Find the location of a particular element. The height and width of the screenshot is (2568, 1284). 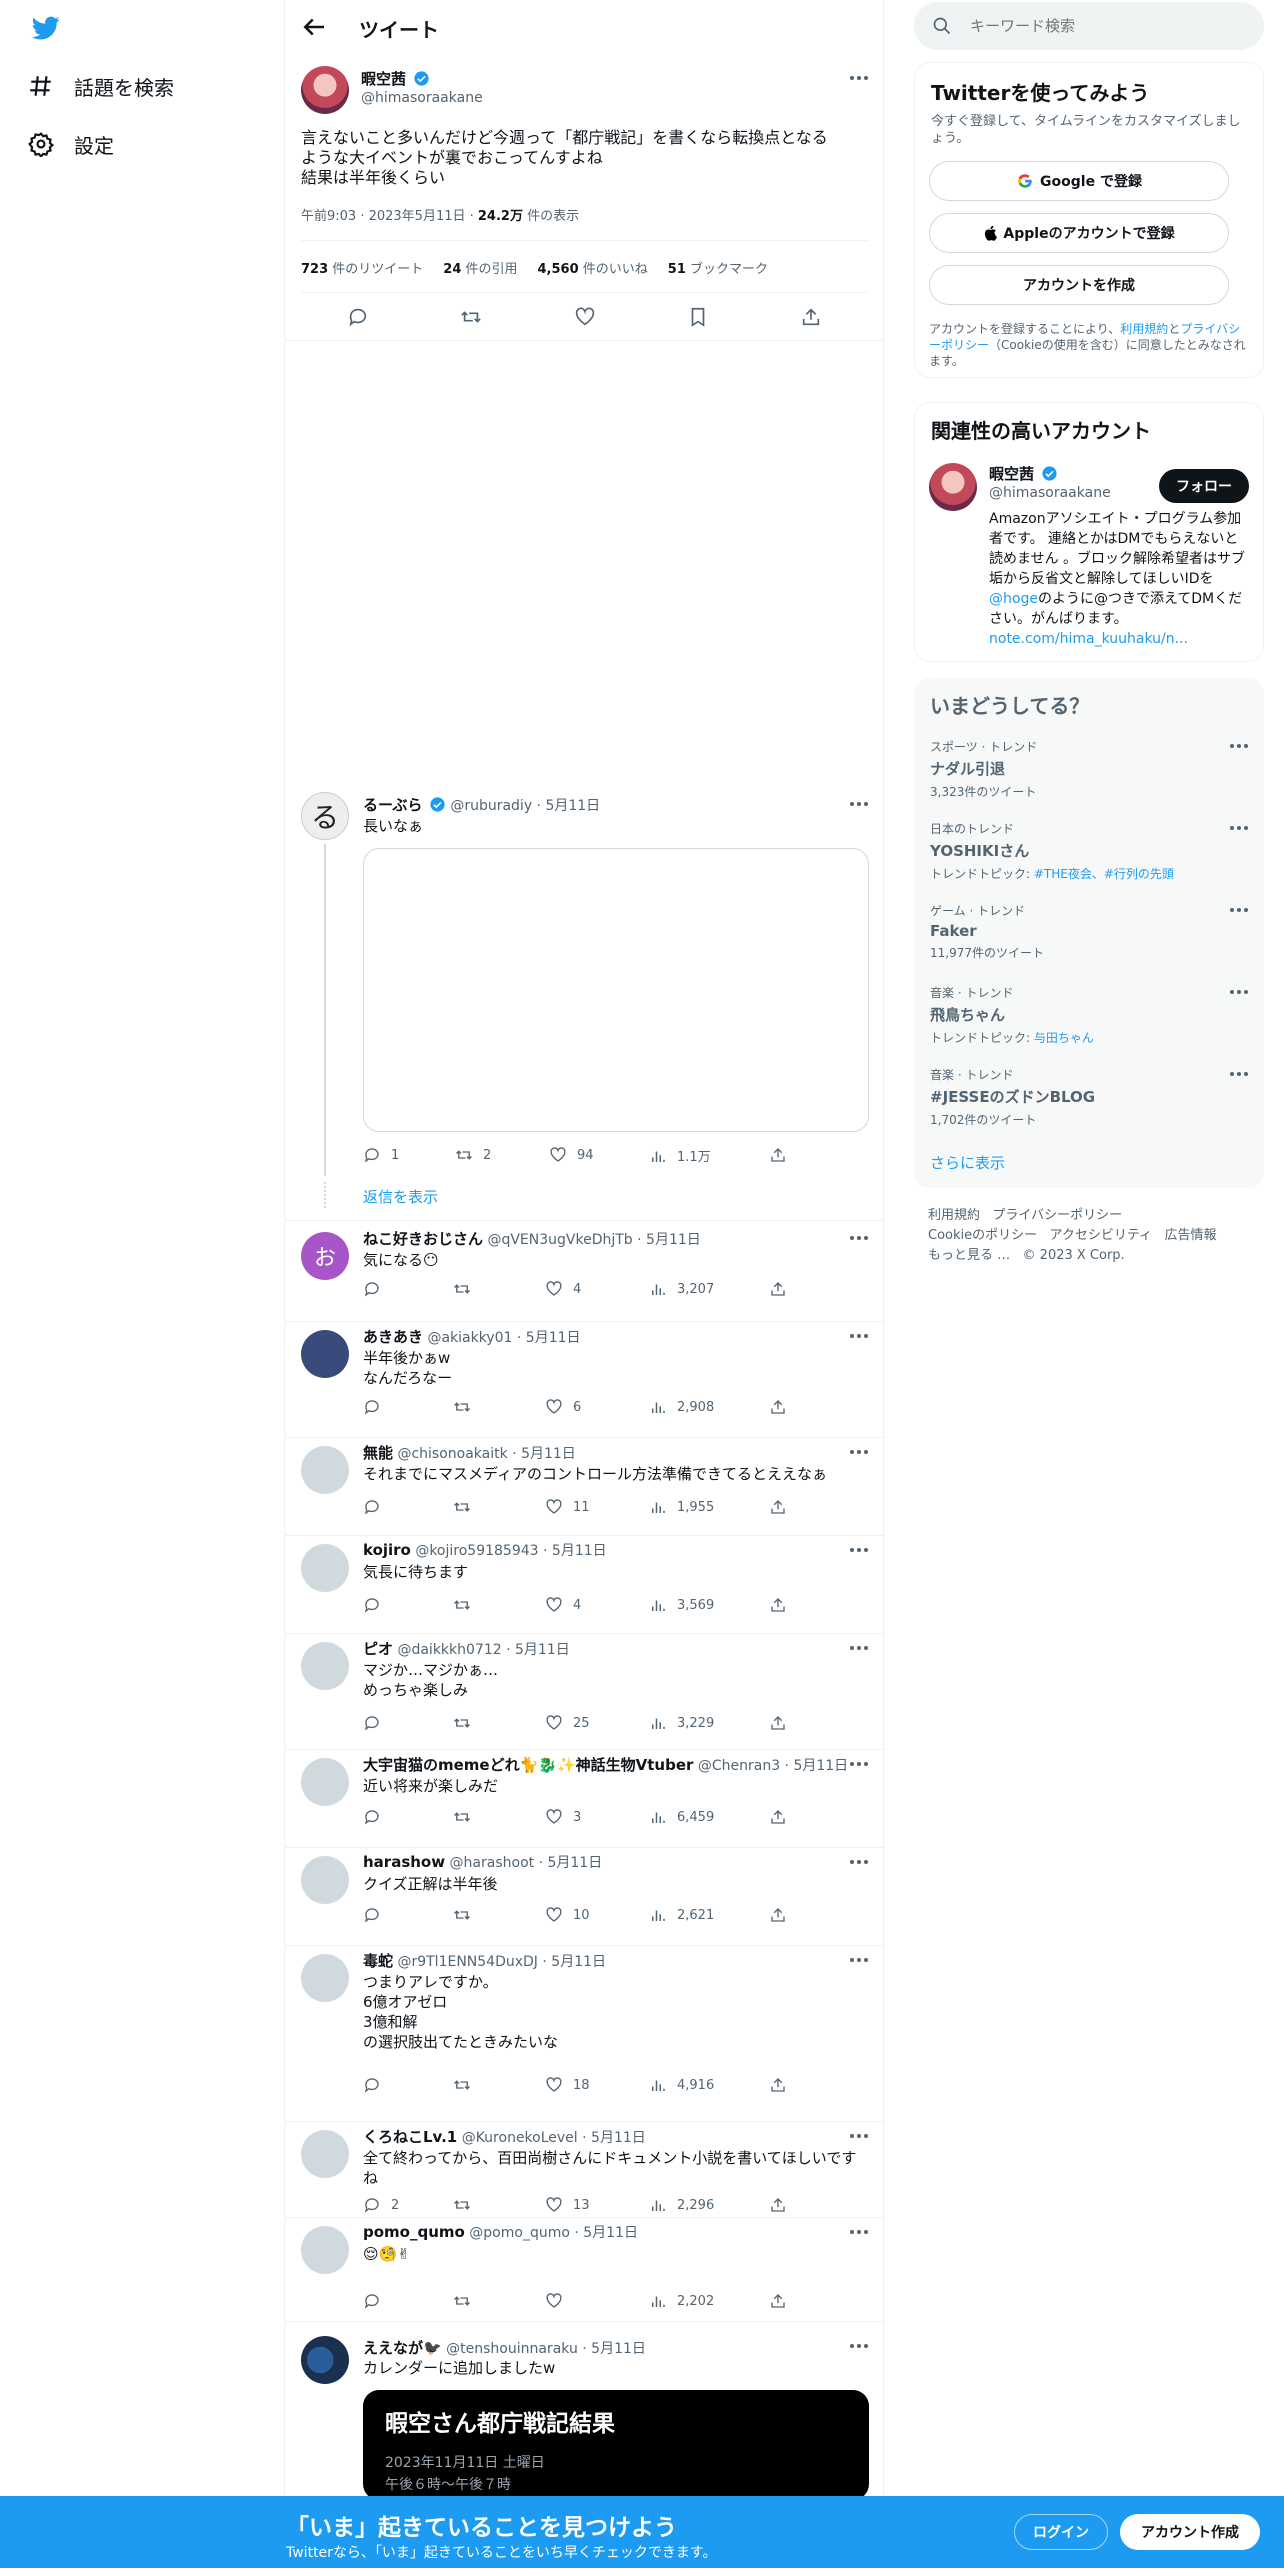

tweet-time: 午前9:03 · 2023年5月11日 · is located at coordinates (389, 216).